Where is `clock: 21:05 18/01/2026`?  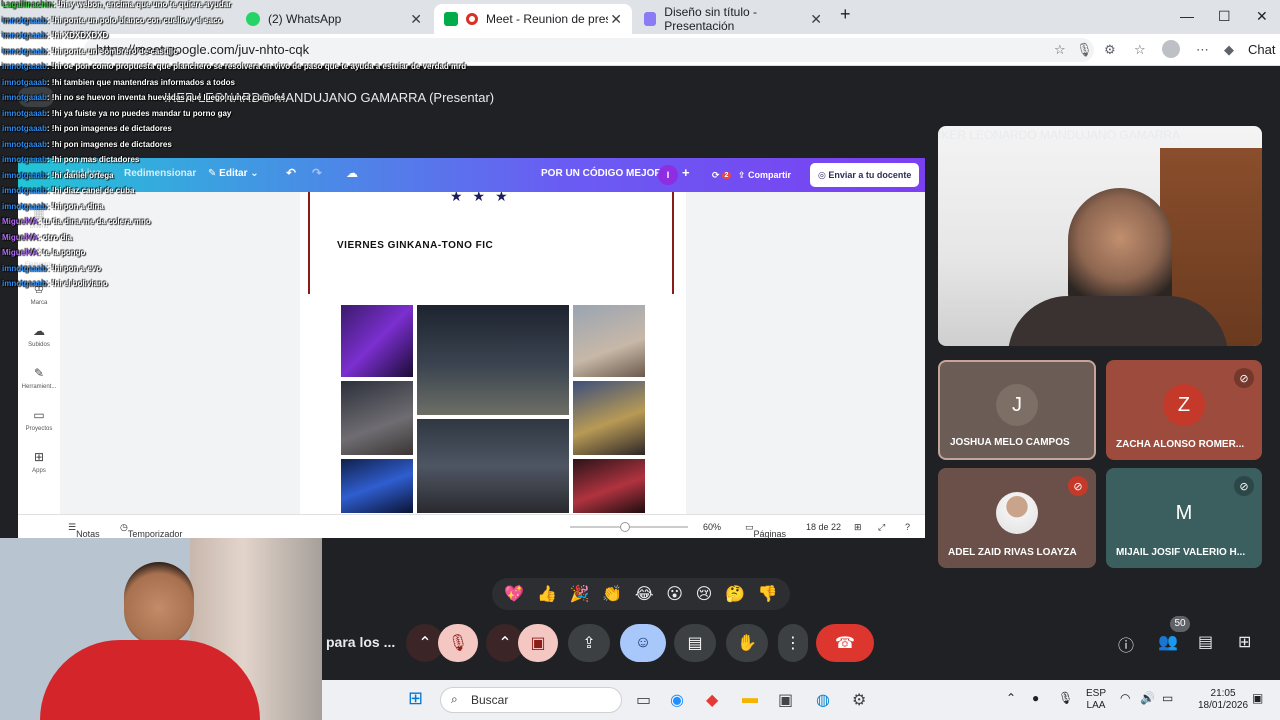 clock: 21:05 18/01/2026 is located at coordinates (1223, 700).